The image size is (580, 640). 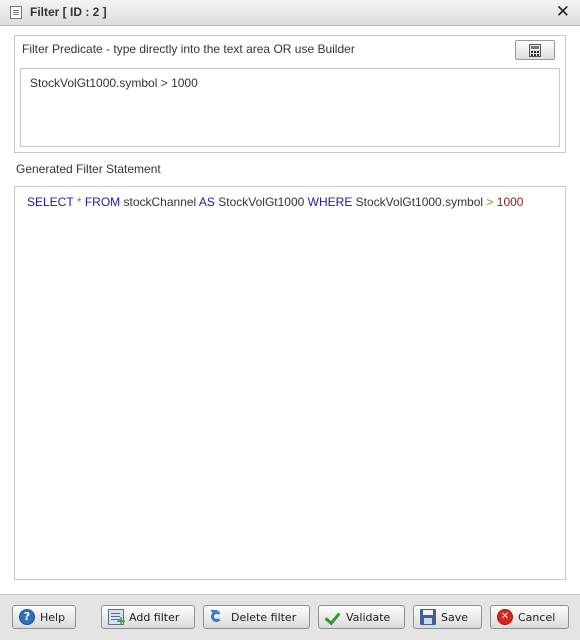 What do you see at coordinates (419, 202) in the screenshot?
I see `sql-field: StockVolGt1000.symbol` at bounding box center [419, 202].